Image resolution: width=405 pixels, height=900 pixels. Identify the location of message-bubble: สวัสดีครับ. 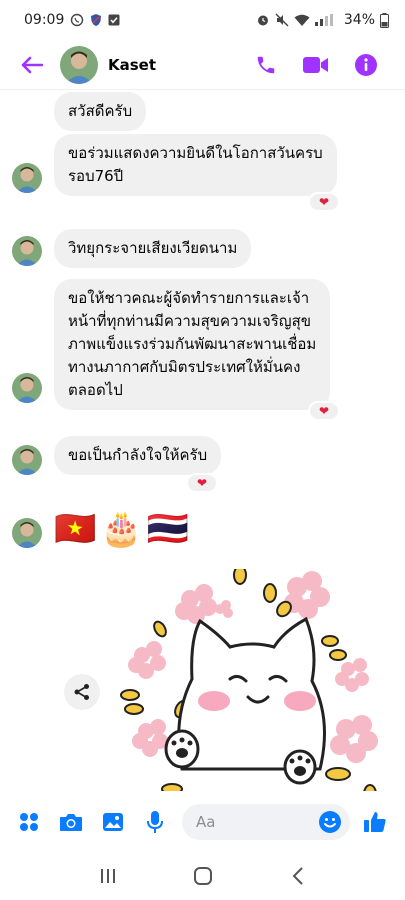
(100, 111).